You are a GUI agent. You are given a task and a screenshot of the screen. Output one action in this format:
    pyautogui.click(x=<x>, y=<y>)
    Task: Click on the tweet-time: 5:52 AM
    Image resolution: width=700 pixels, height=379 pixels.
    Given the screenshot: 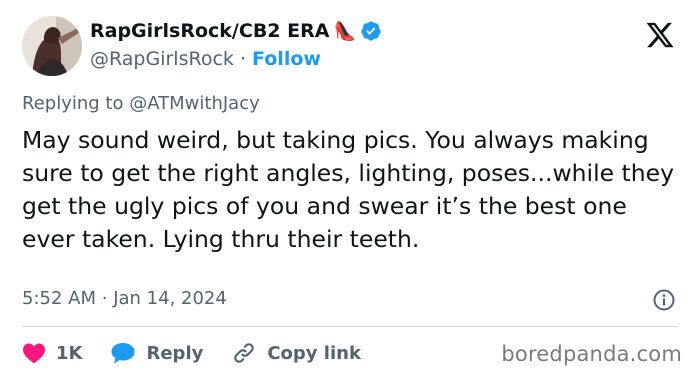 What is the action you would take?
    pyautogui.click(x=59, y=298)
    